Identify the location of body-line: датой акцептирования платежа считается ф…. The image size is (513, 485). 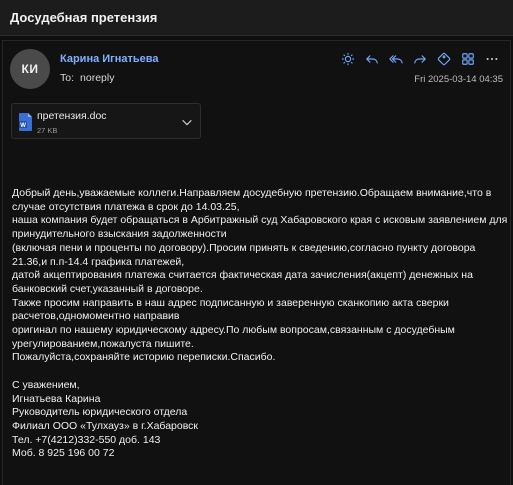
(242, 282).